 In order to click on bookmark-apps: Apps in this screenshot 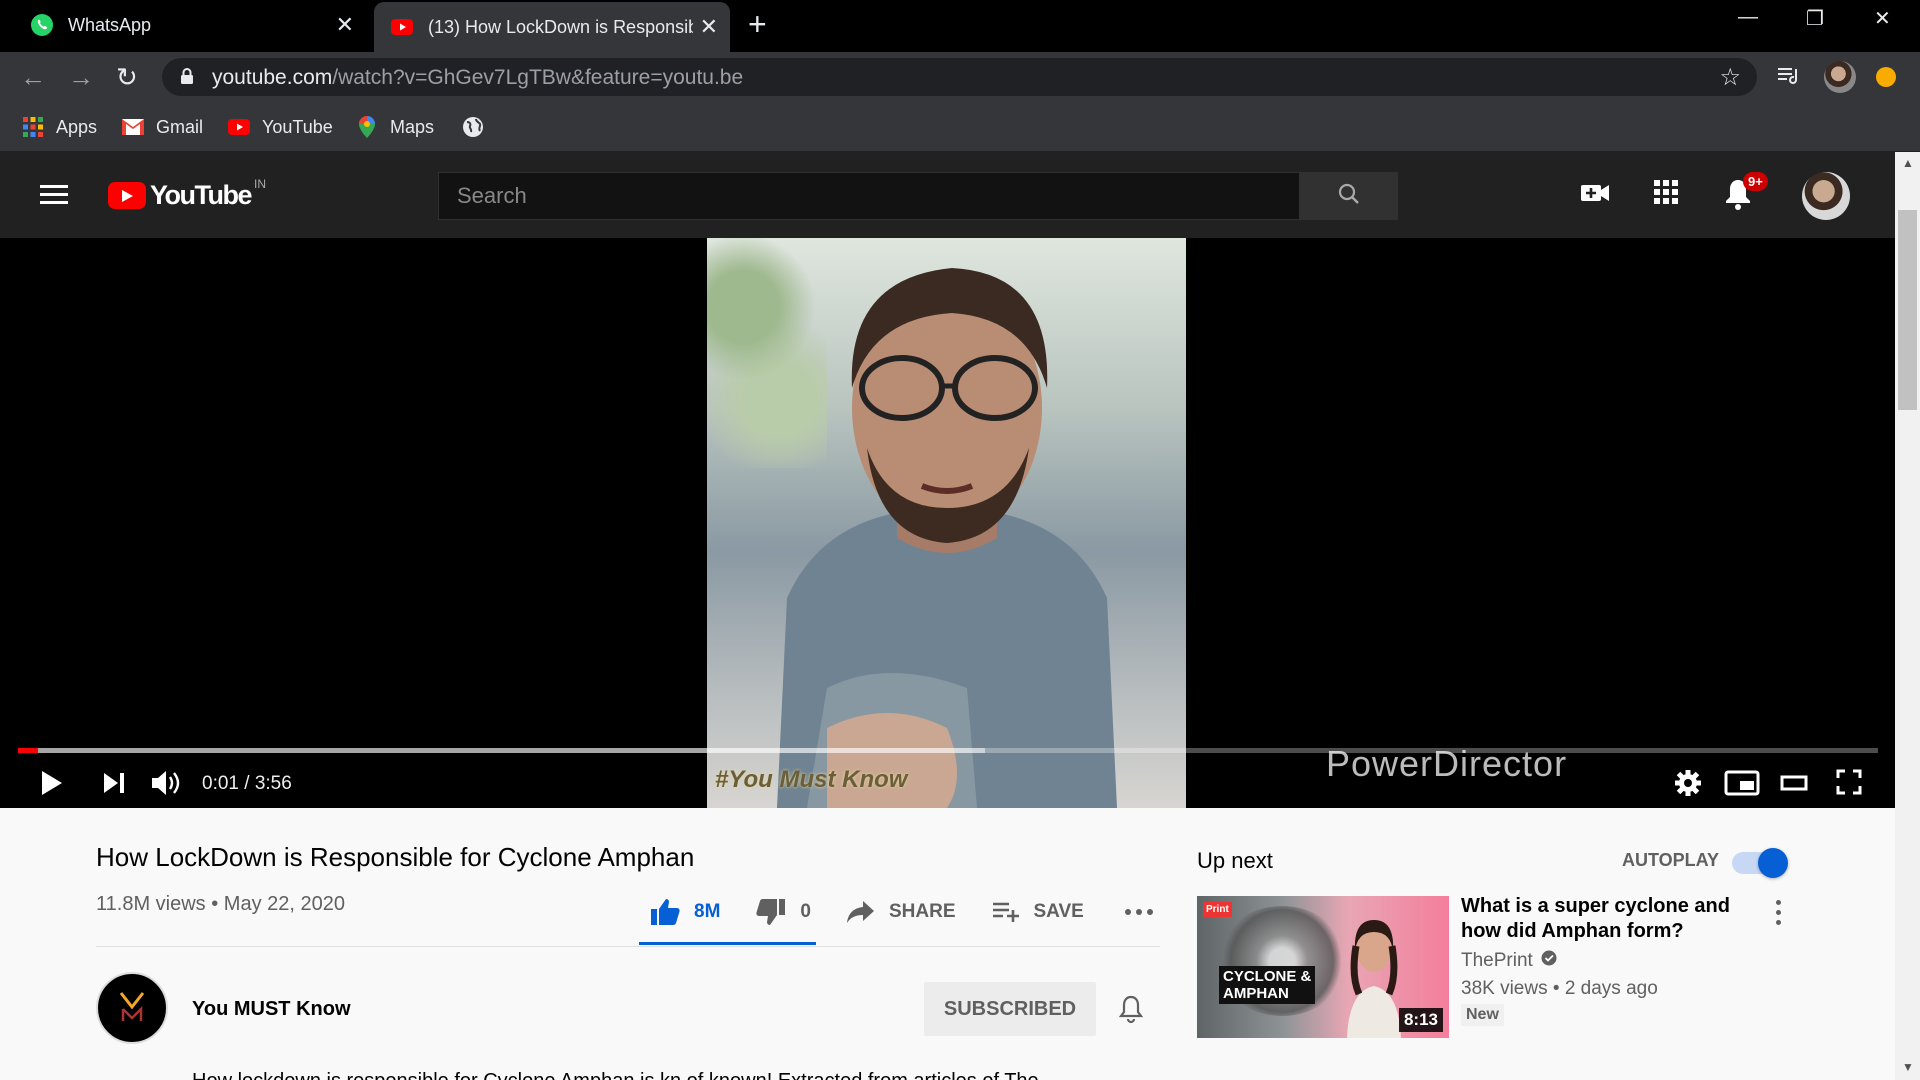, I will do `click(59, 127)`.